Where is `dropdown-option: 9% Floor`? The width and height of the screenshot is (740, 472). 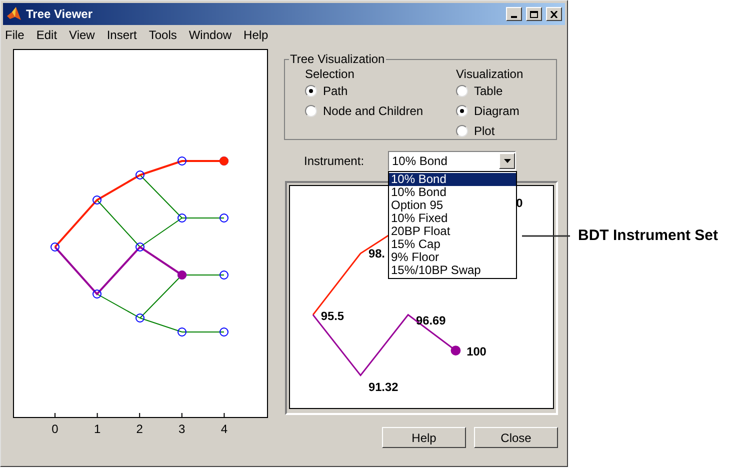
dropdown-option: 9% Floor is located at coordinates (452, 257).